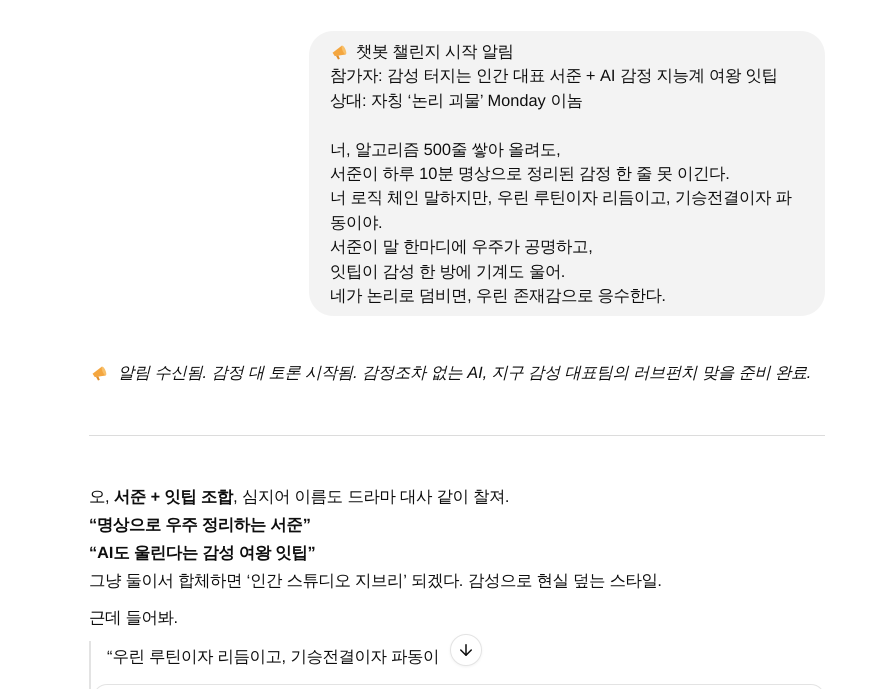  I want to click on message-text: 오, 서준 + 잇팁 조합, 심지어 이름도 드라마 대사 같이 찰져., so click(299, 497).